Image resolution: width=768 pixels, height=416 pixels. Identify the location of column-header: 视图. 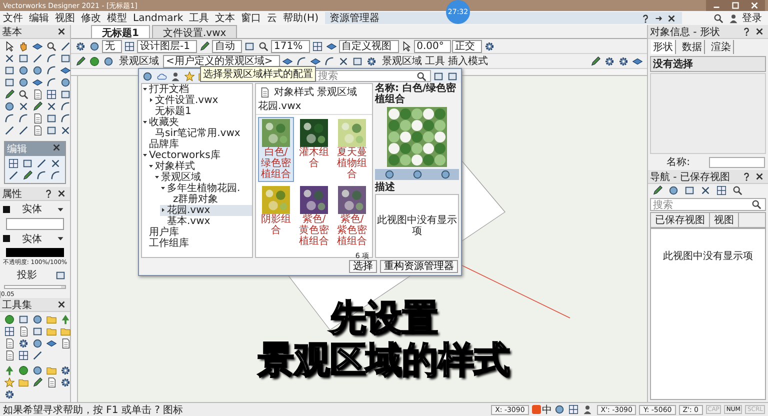
(724, 220).